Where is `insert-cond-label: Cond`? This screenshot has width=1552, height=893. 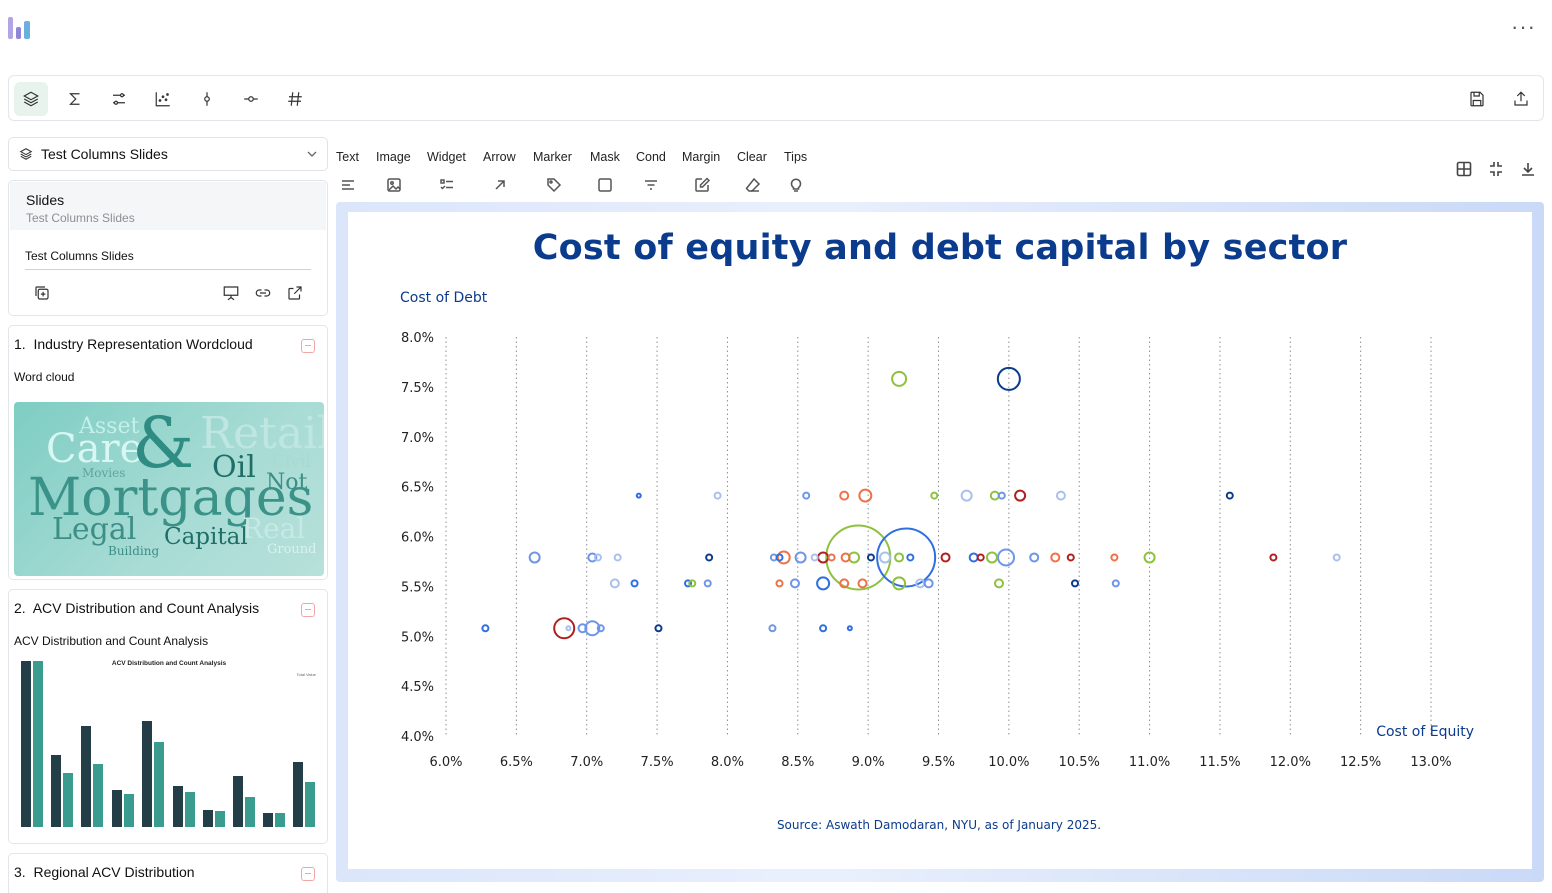 insert-cond-label: Cond is located at coordinates (651, 157).